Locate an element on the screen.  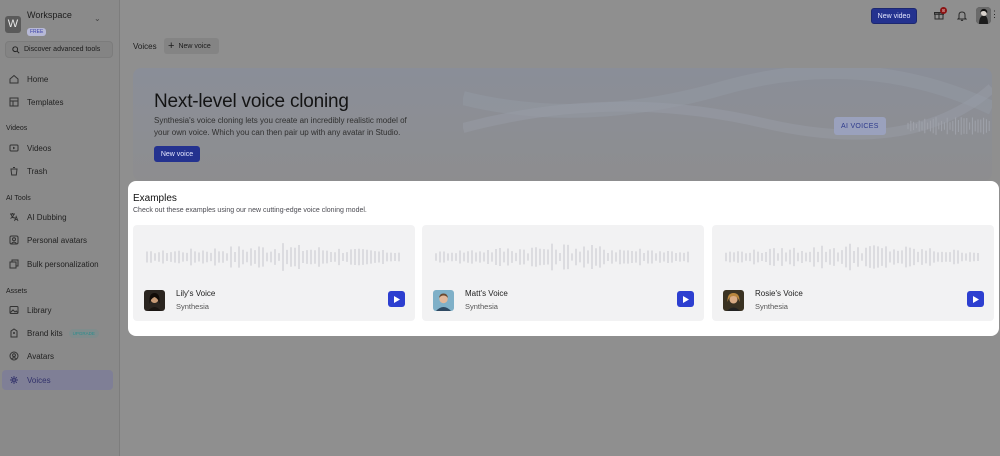
user-avatar is located at coordinates (983, 15).